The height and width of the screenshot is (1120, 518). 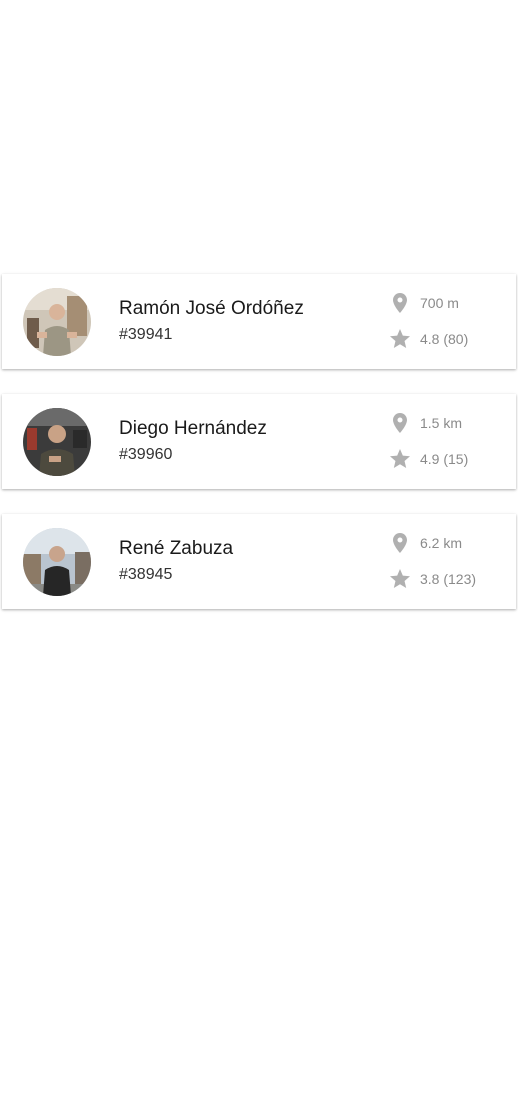 What do you see at coordinates (146, 454) in the screenshot?
I see `worker-code: #39960` at bounding box center [146, 454].